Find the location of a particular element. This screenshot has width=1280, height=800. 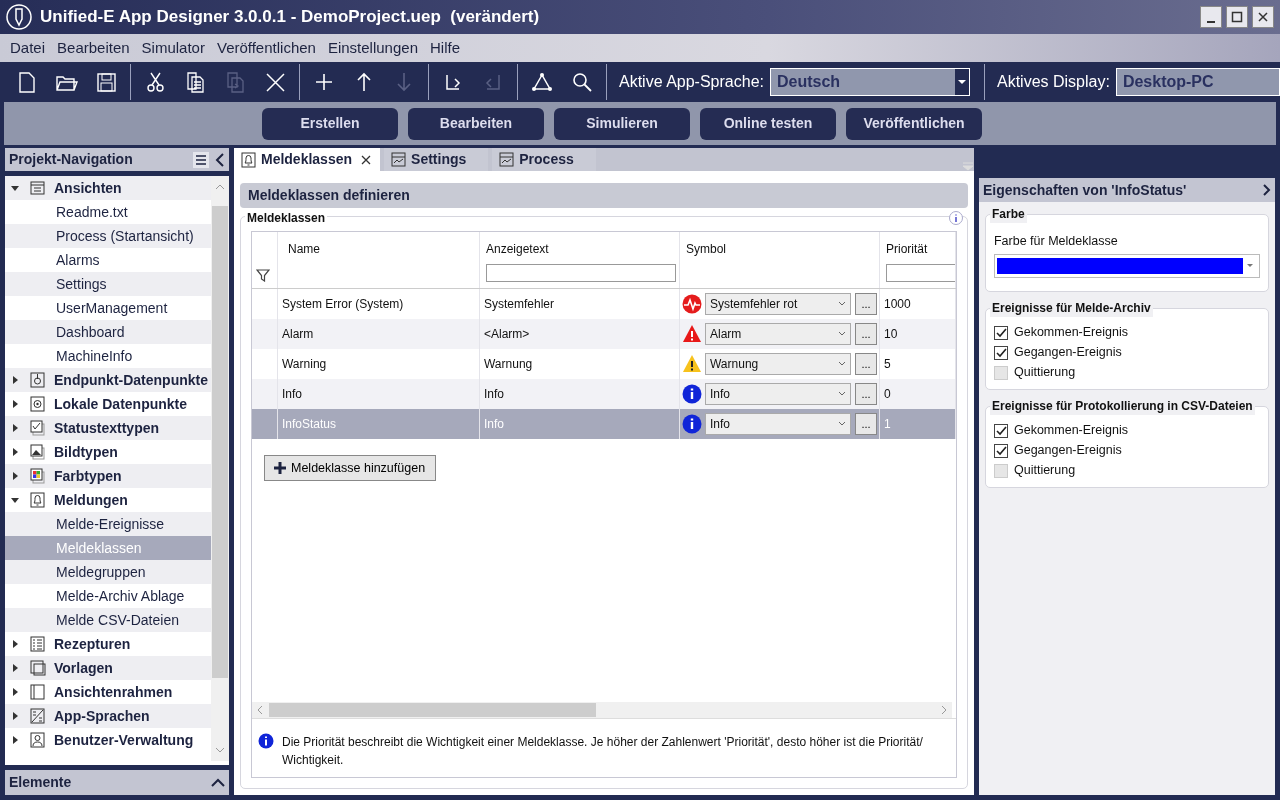

display-dropdown: Desktop-PC is located at coordinates (1197, 82).